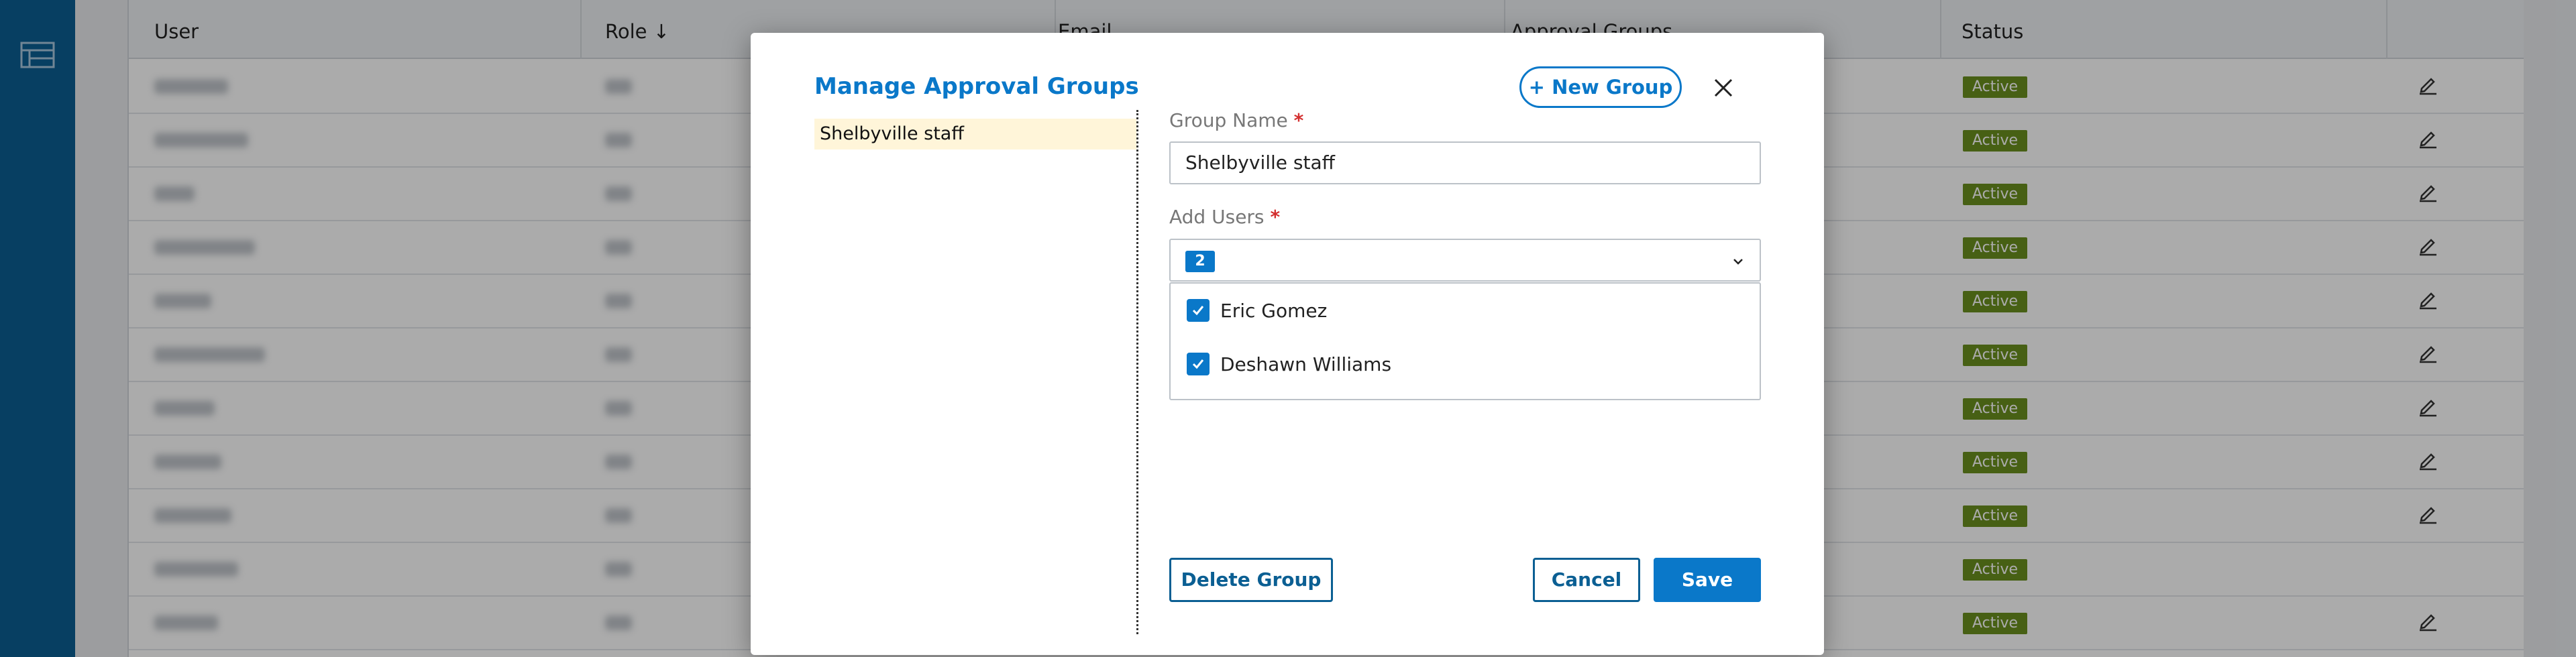  What do you see at coordinates (1251, 580) in the screenshot?
I see `delete-group-button: Delete Group` at bounding box center [1251, 580].